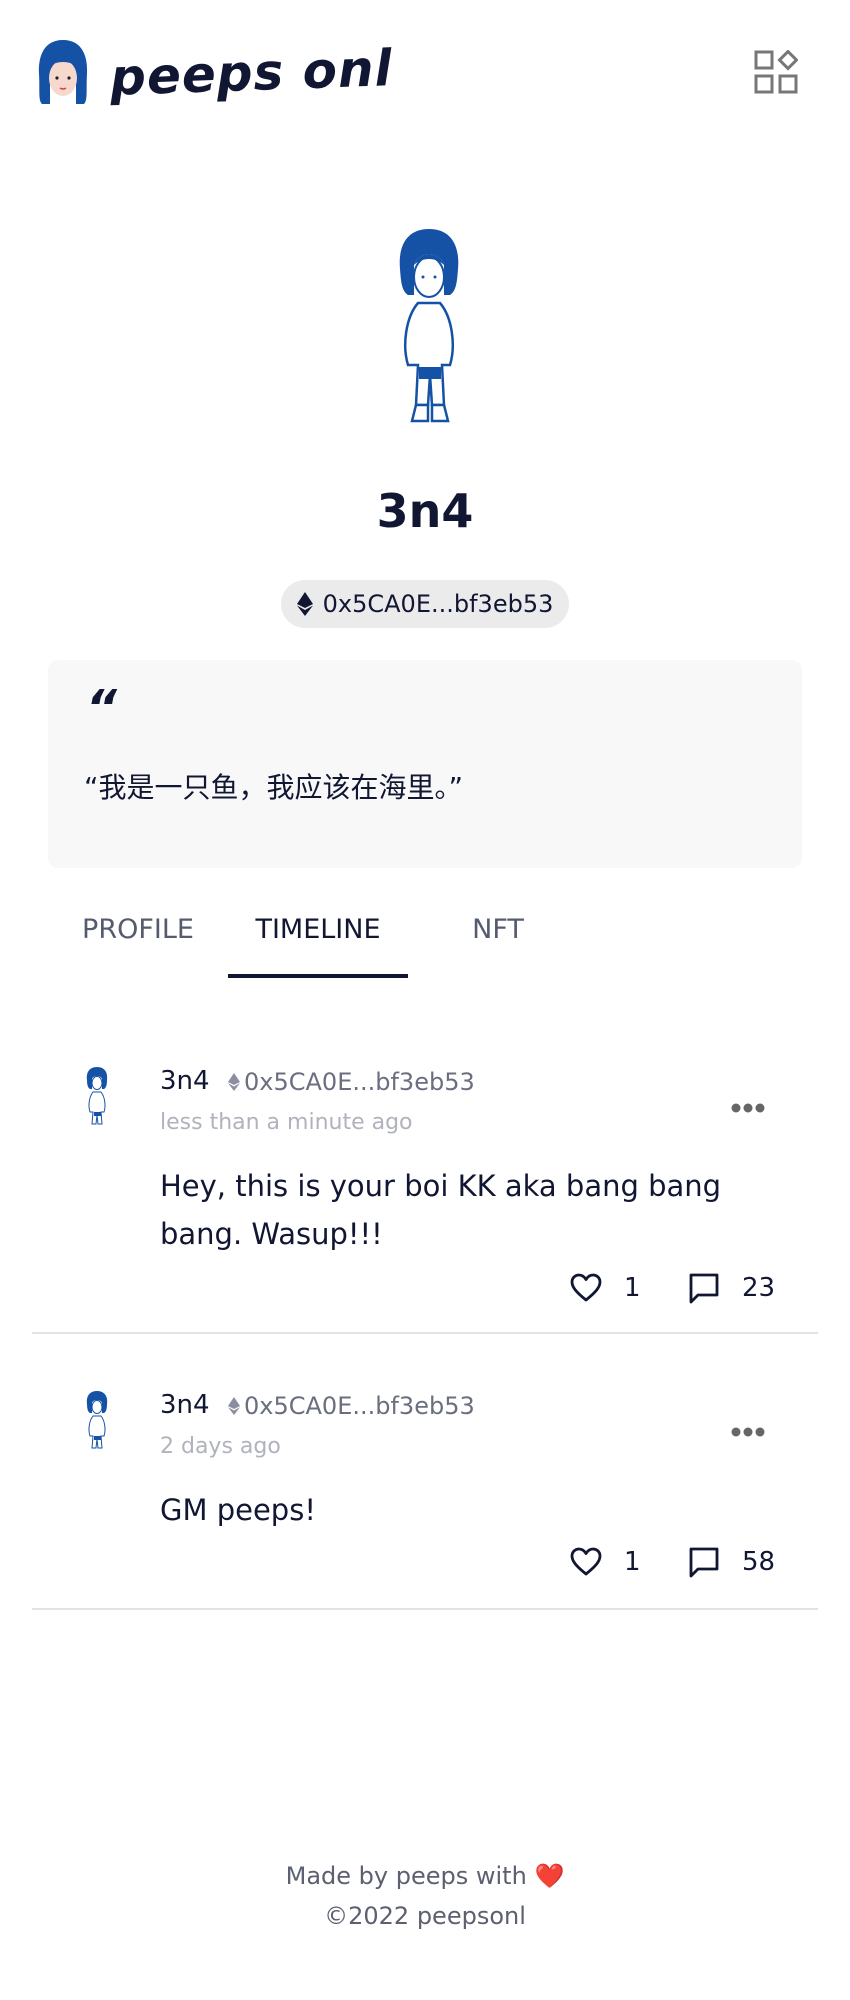  I want to click on brand-logo-text: peeps onl, so click(251, 73).